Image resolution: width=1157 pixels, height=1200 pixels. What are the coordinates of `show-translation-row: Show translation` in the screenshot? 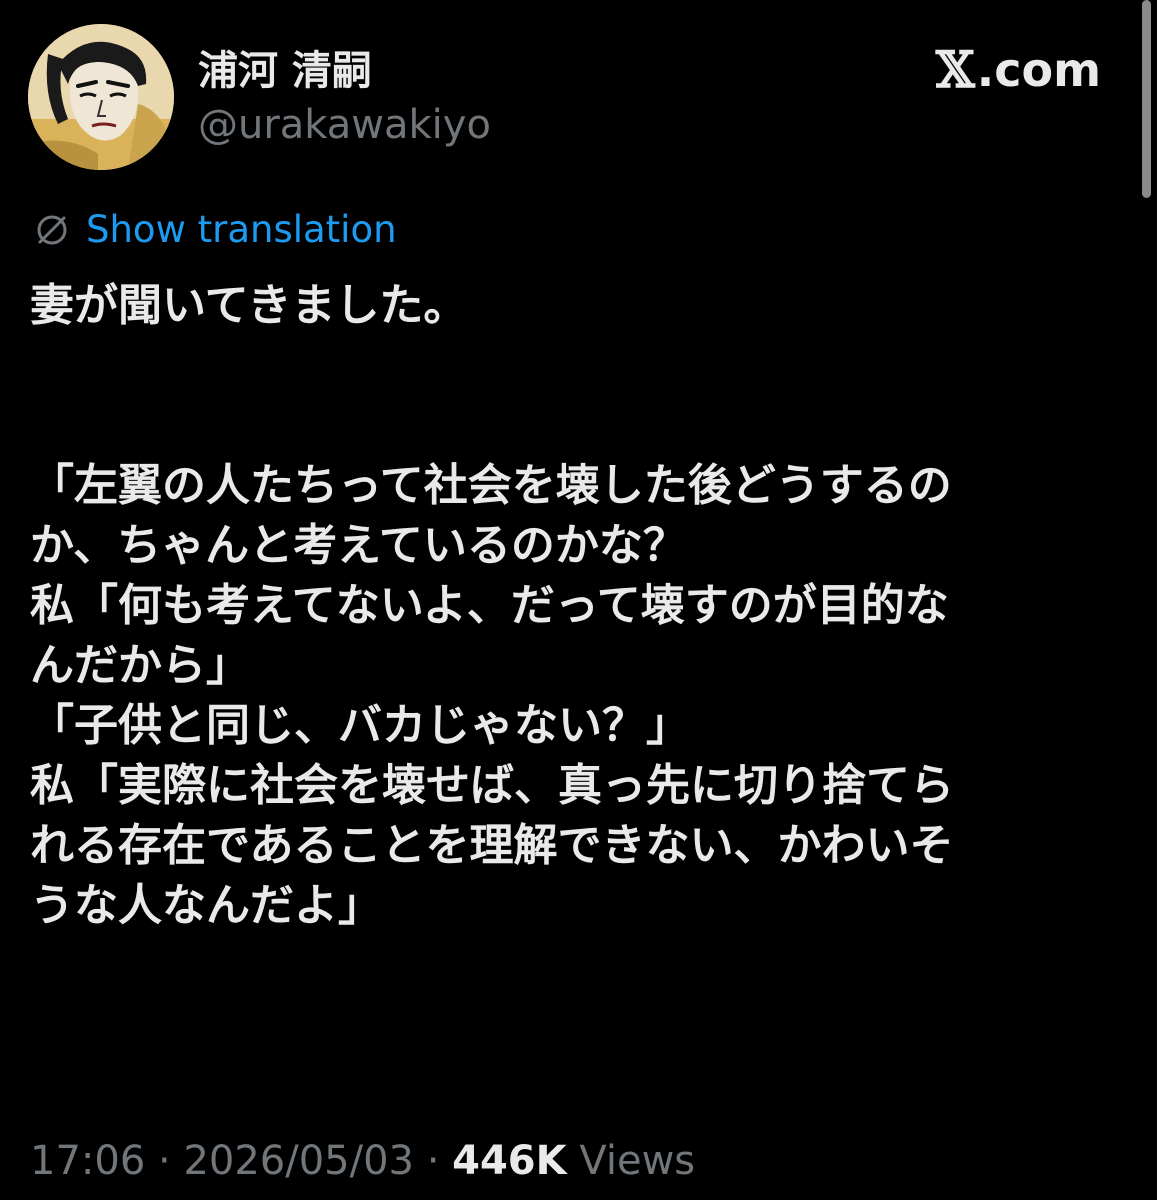 It's located at (214, 229).